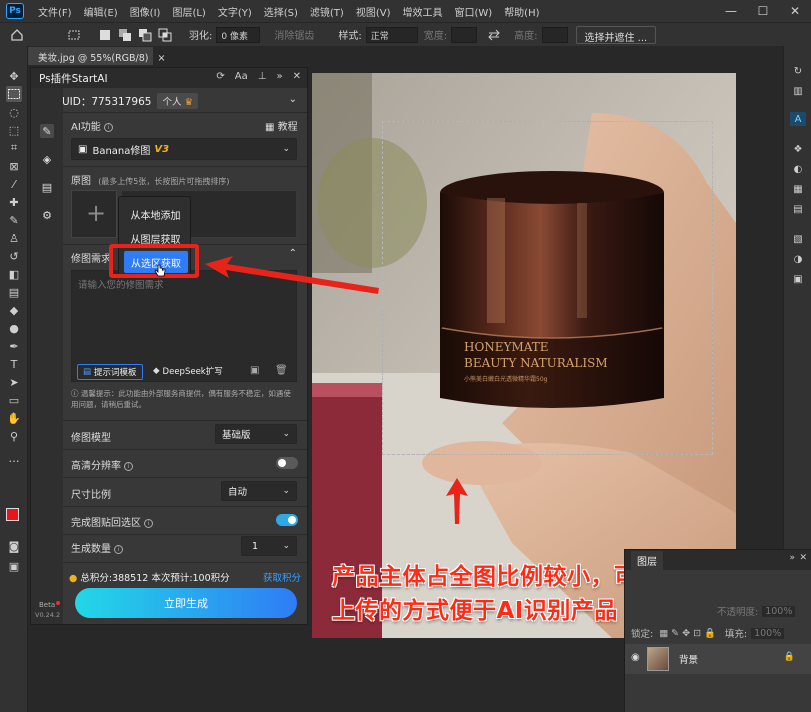 This screenshot has height=712, width=811. Describe the element at coordinates (718, 659) in the screenshot. I see `layer-row-background: ◉ 背景 🔒` at that location.